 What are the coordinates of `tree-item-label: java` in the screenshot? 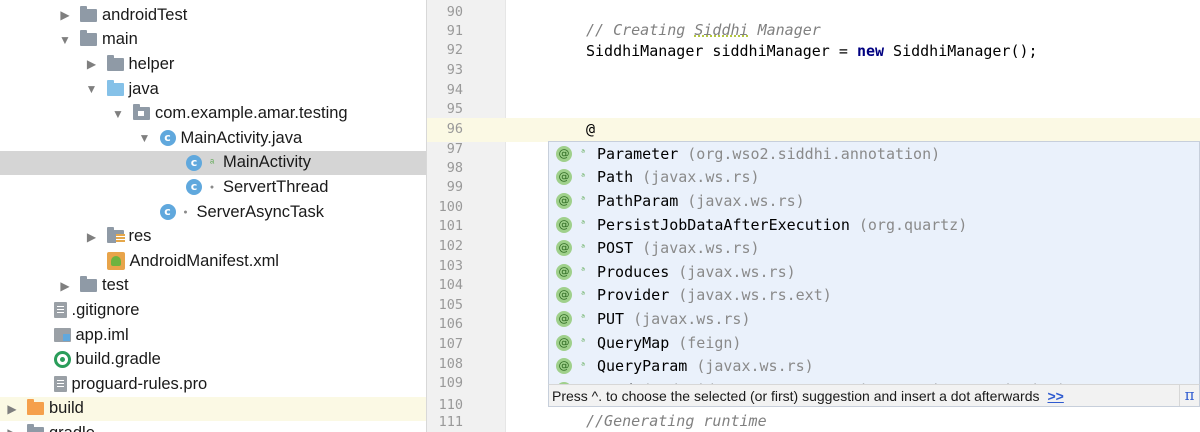 It's located at (143, 88).